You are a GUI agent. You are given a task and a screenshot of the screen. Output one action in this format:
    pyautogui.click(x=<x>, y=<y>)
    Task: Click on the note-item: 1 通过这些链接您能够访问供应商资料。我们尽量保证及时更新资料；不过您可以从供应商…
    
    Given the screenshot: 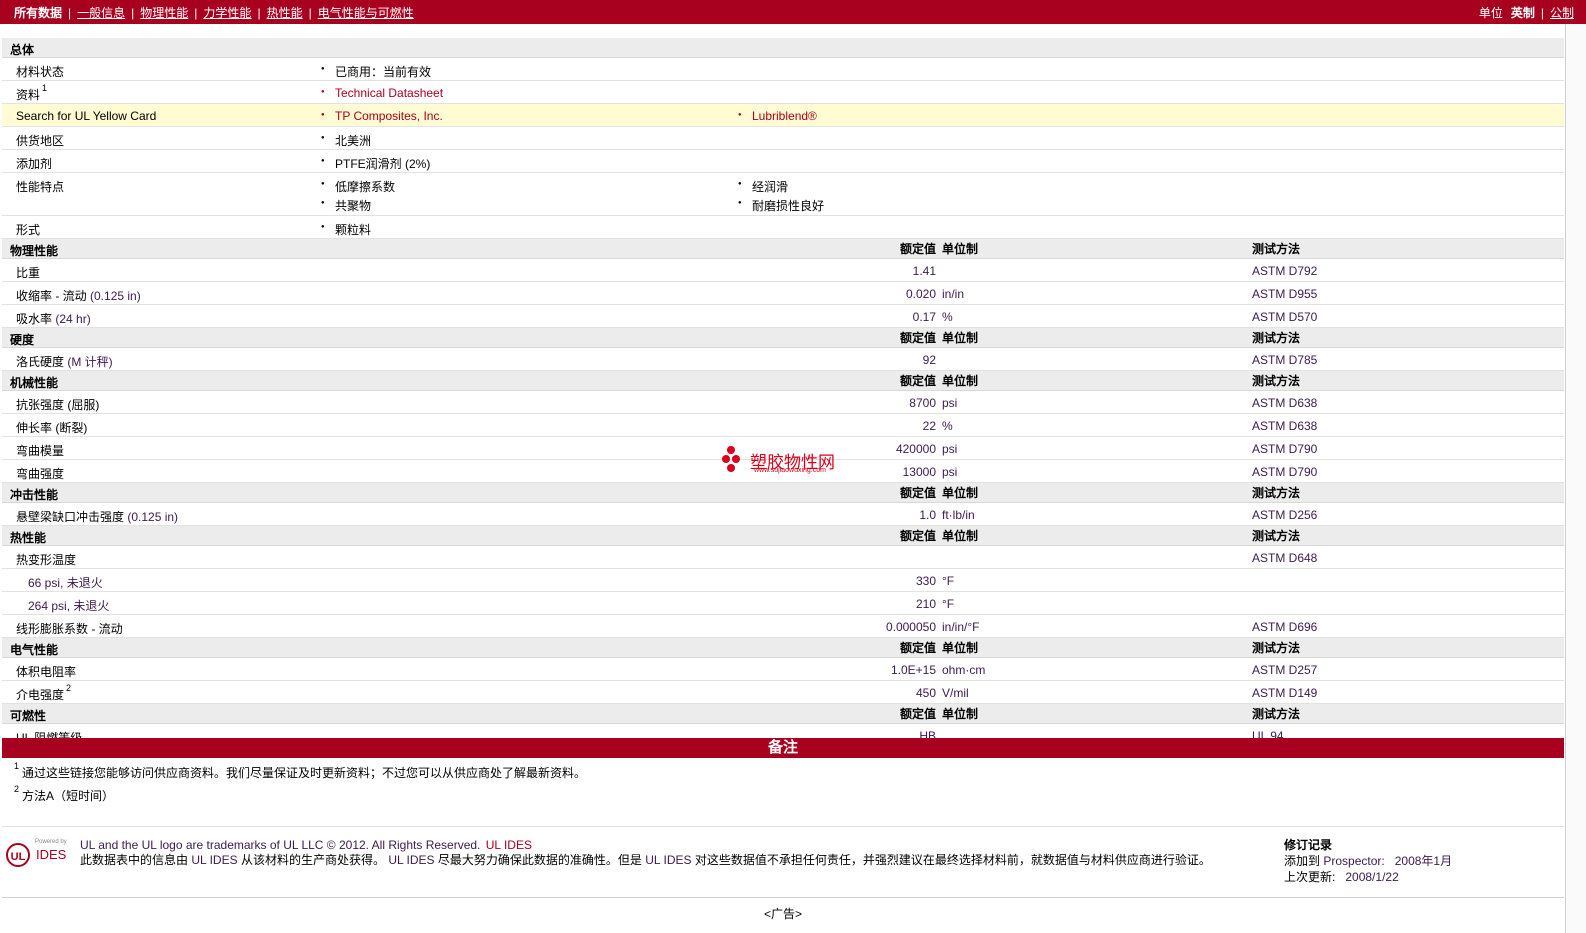 What is the action you would take?
    pyautogui.click(x=300, y=771)
    